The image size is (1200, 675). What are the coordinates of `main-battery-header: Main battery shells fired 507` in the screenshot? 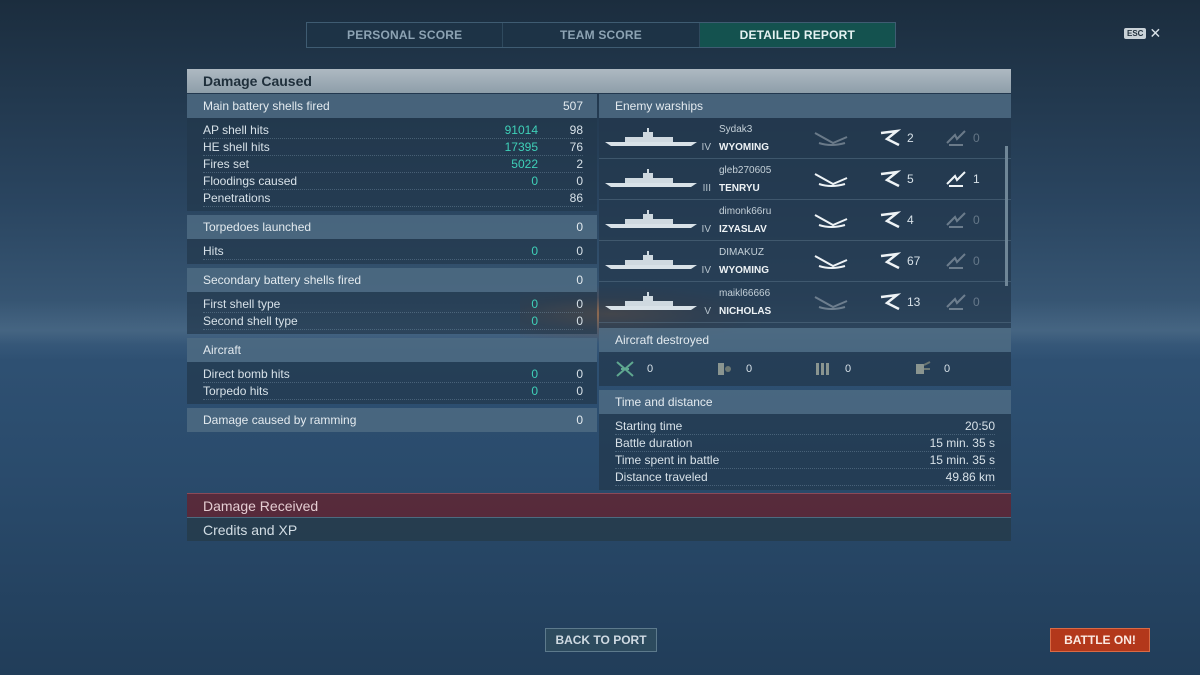 It's located at (392, 106).